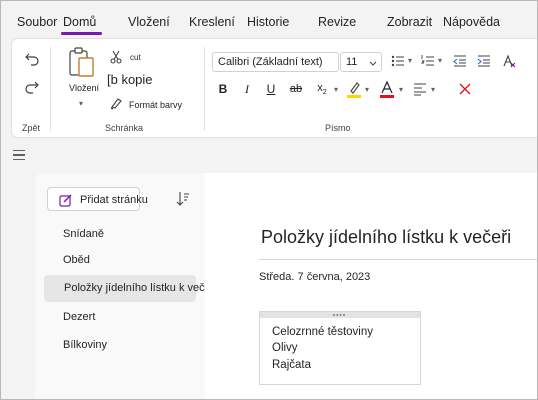 This screenshot has width=538, height=400. I want to click on clear-formatting-icon, so click(509, 61).